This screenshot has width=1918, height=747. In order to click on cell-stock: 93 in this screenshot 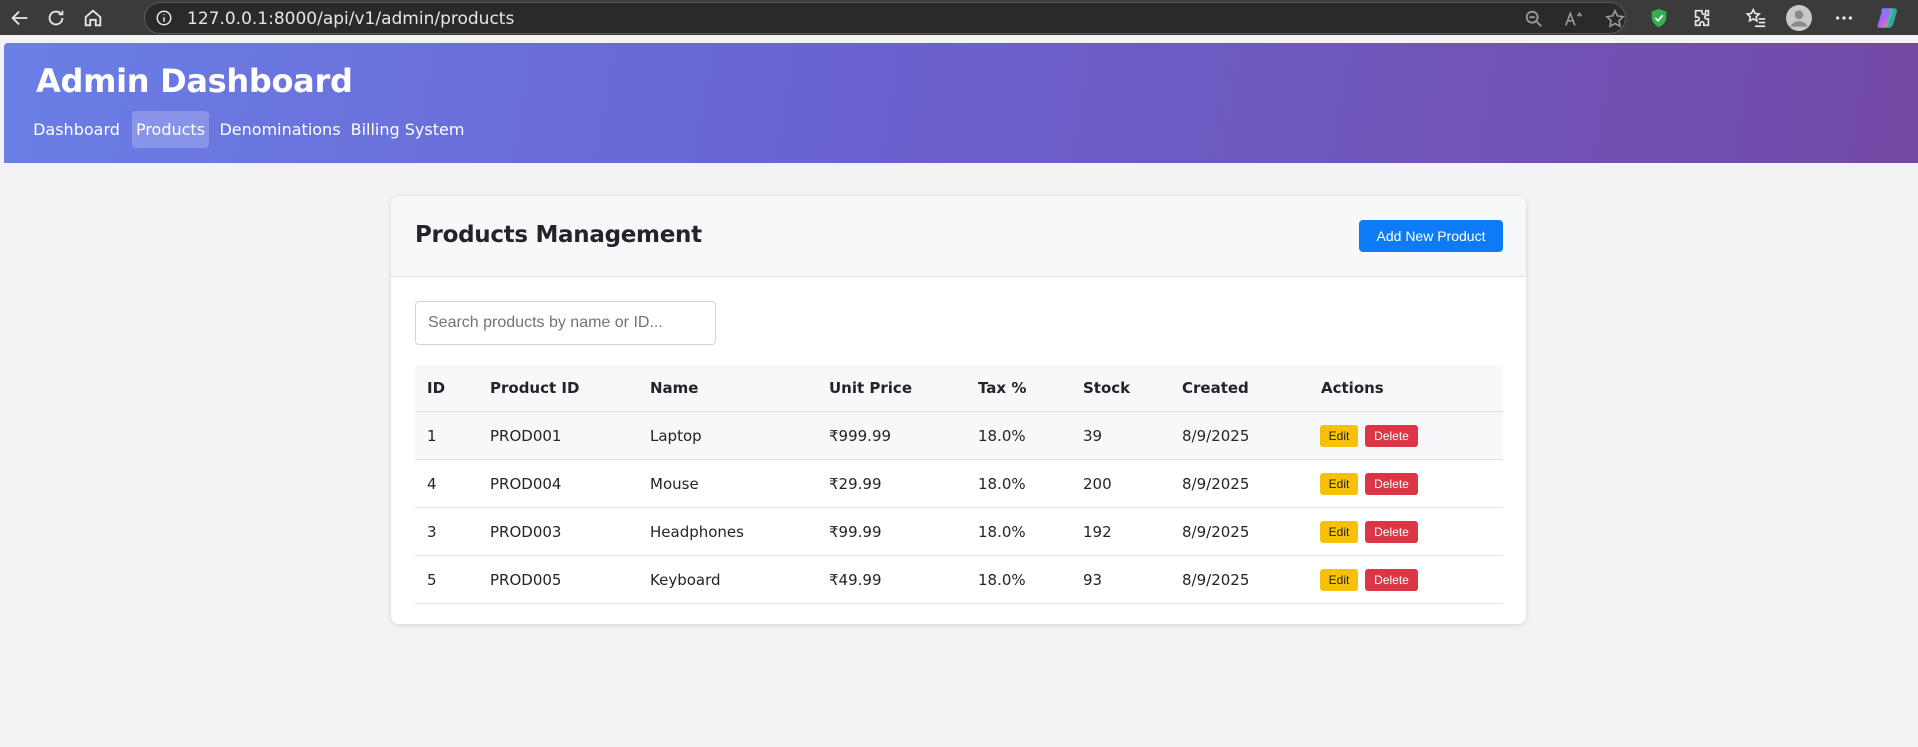, I will do `click(1093, 580)`.